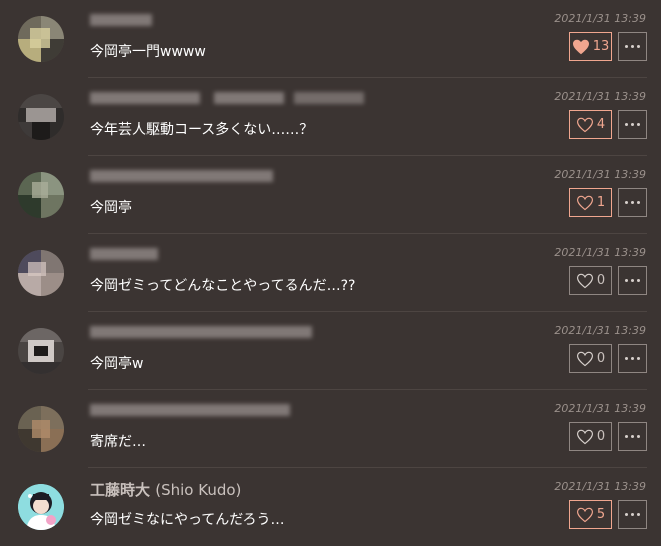 The height and width of the screenshot is (546, 661). What do you see at coordinates (120, 490) in the screenshot?
I see `author-name-japanese: 工藤時大` at bounding box center [120, 490].